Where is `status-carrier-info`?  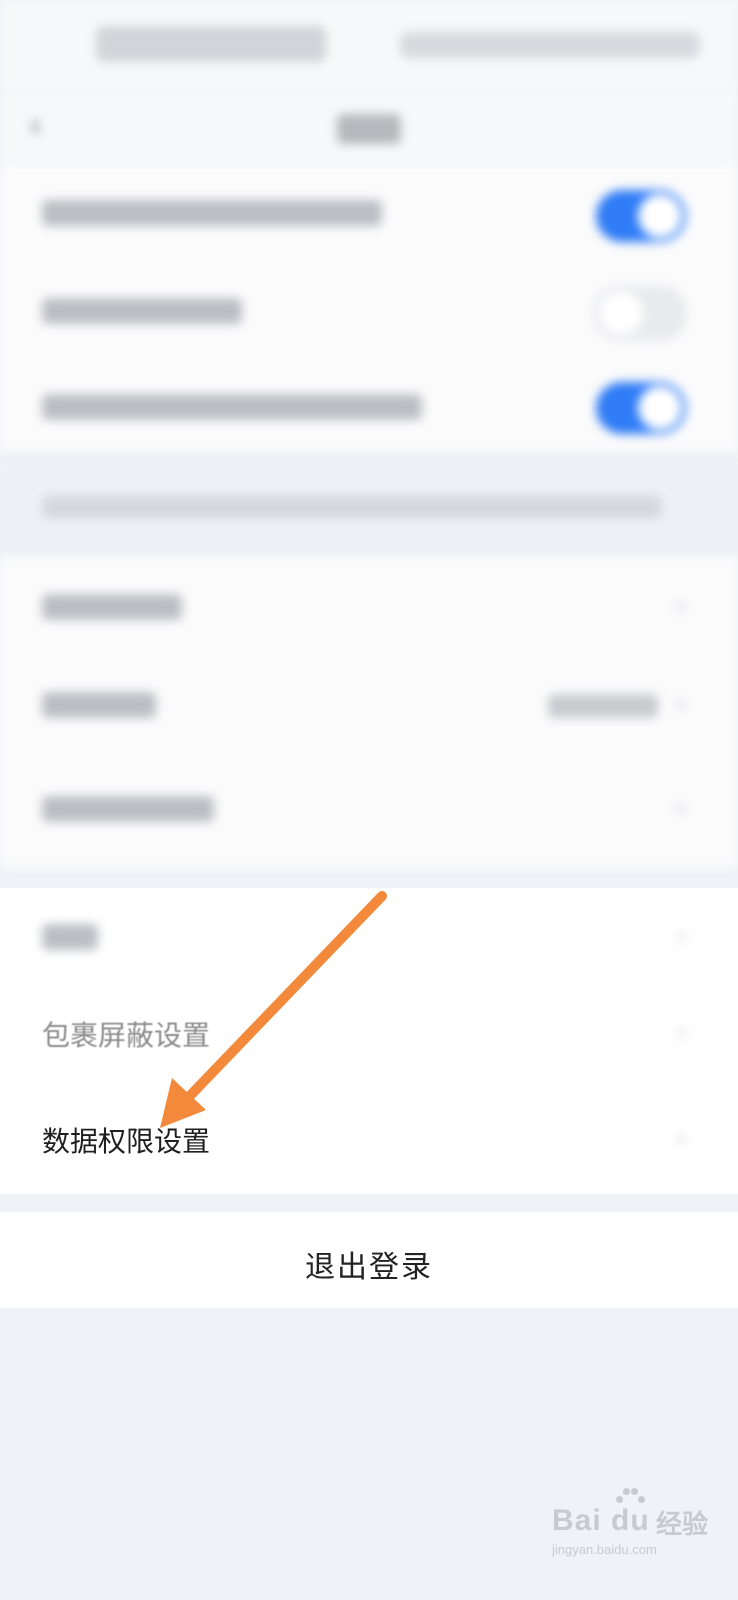 status-carrier-info is located at coordinates (211, 44).